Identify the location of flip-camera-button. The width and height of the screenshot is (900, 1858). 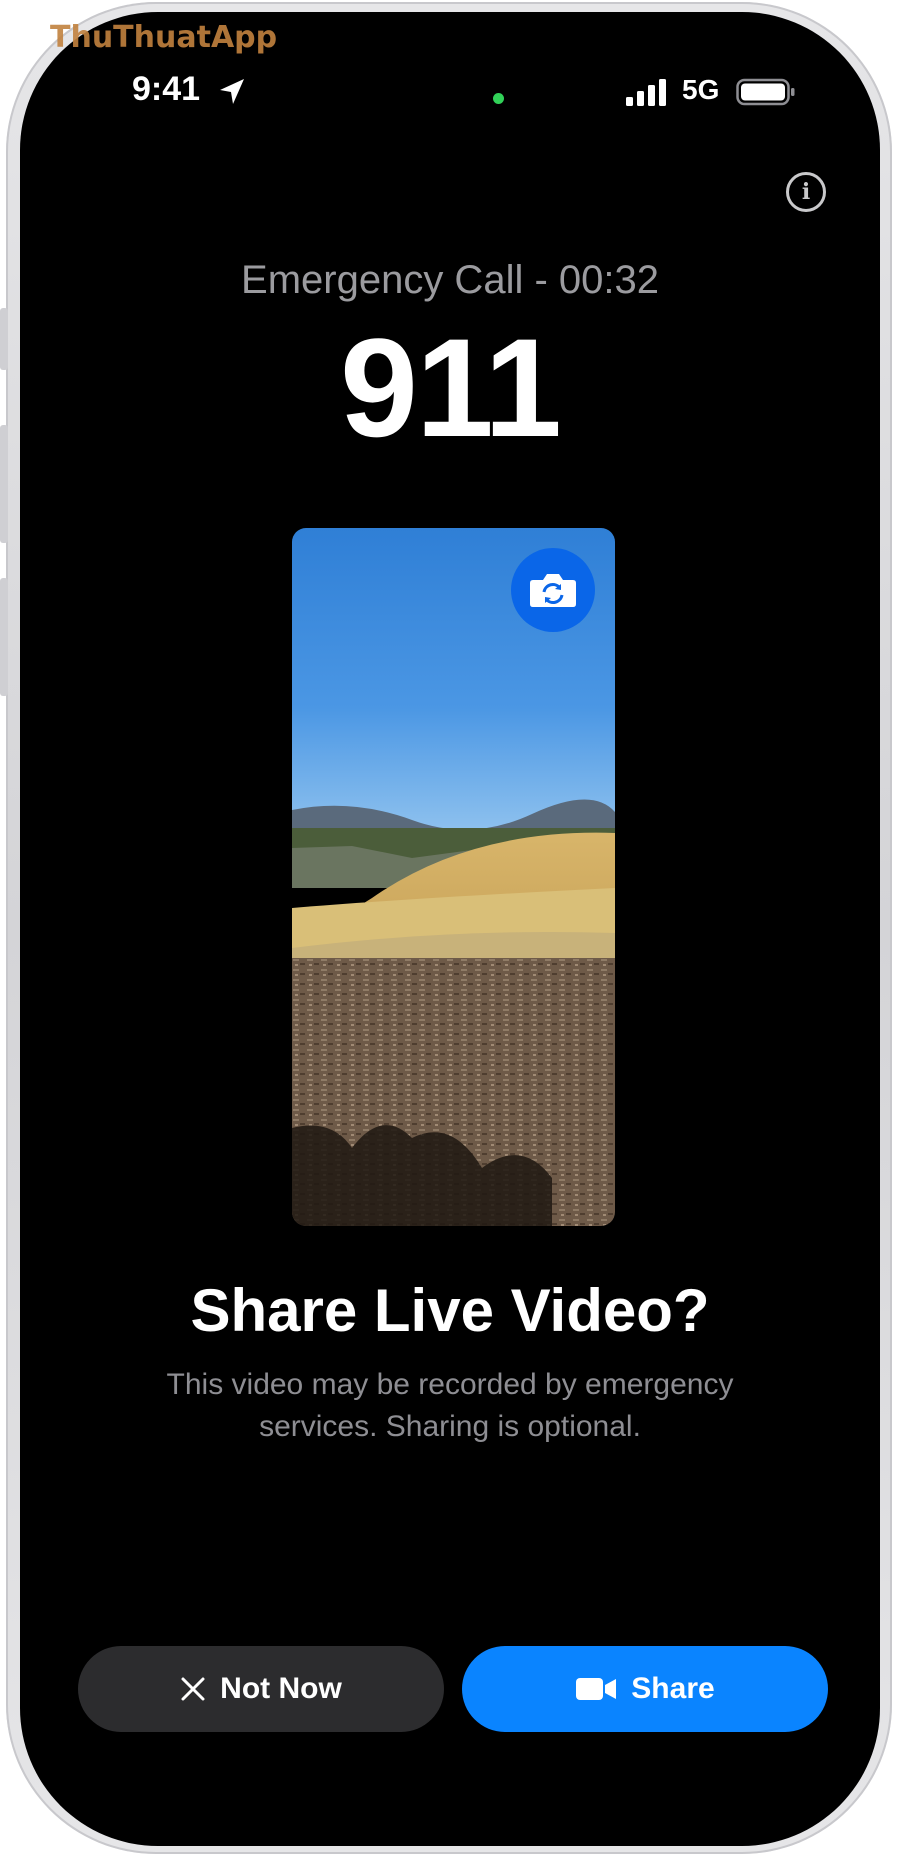
(553, 590).